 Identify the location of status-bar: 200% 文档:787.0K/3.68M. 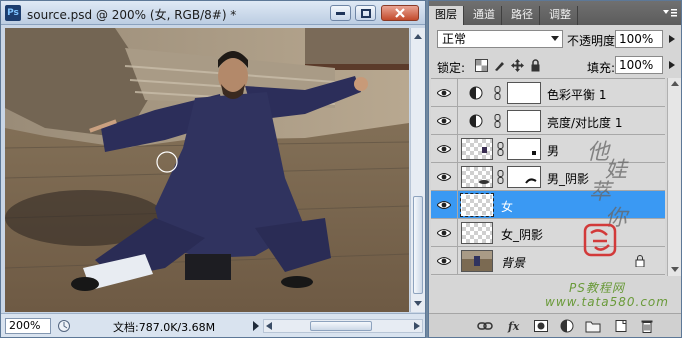
(213, 325).